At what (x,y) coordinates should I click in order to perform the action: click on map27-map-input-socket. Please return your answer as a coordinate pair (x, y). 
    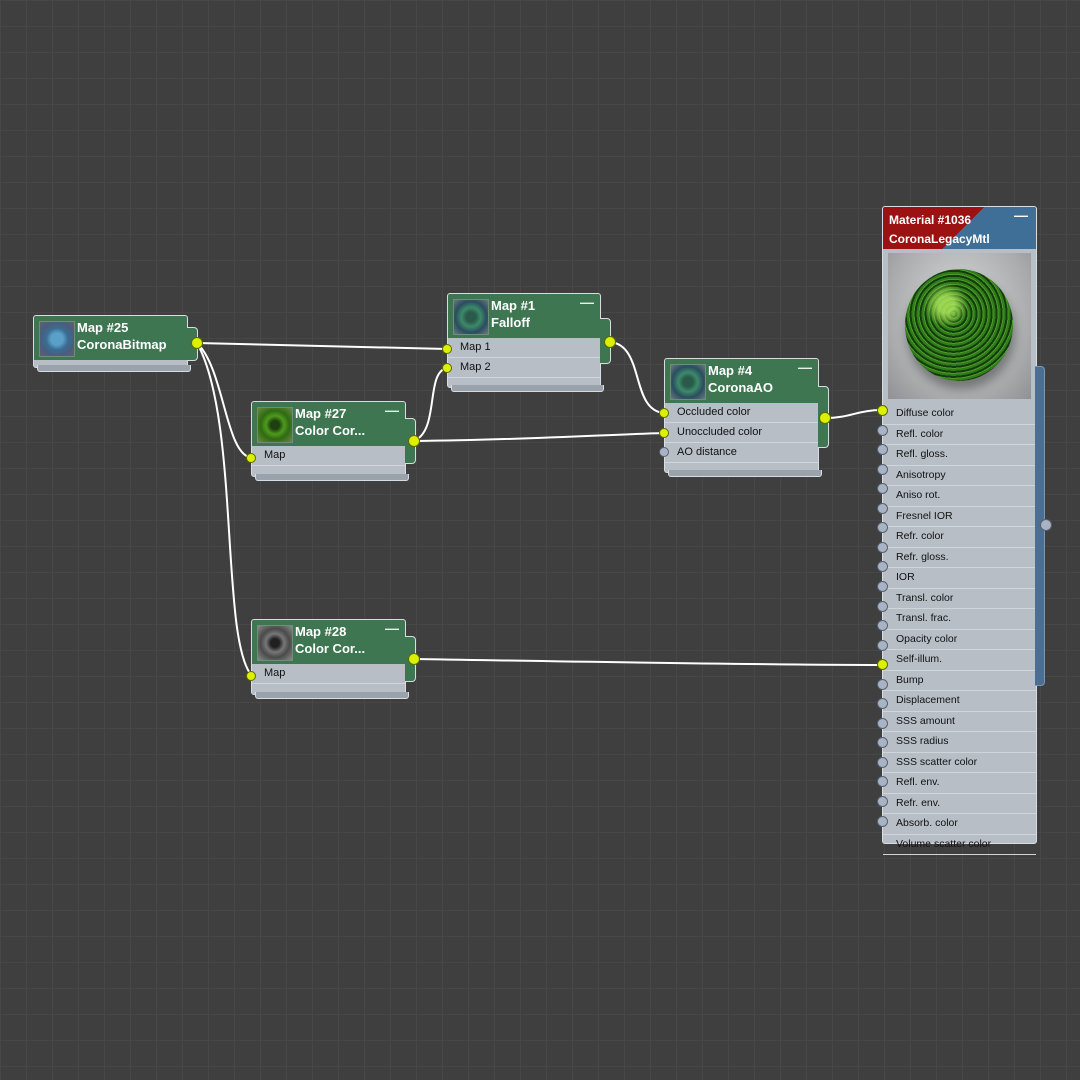
    Looking at the image, I should click on (251, 458).